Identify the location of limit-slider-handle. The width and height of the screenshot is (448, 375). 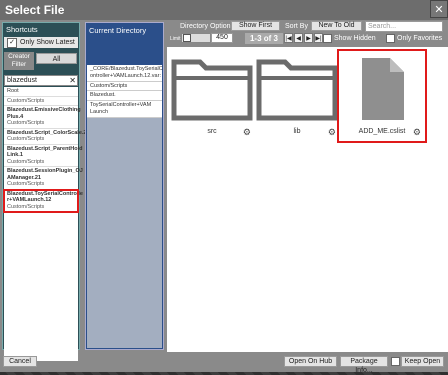
(187, 38).